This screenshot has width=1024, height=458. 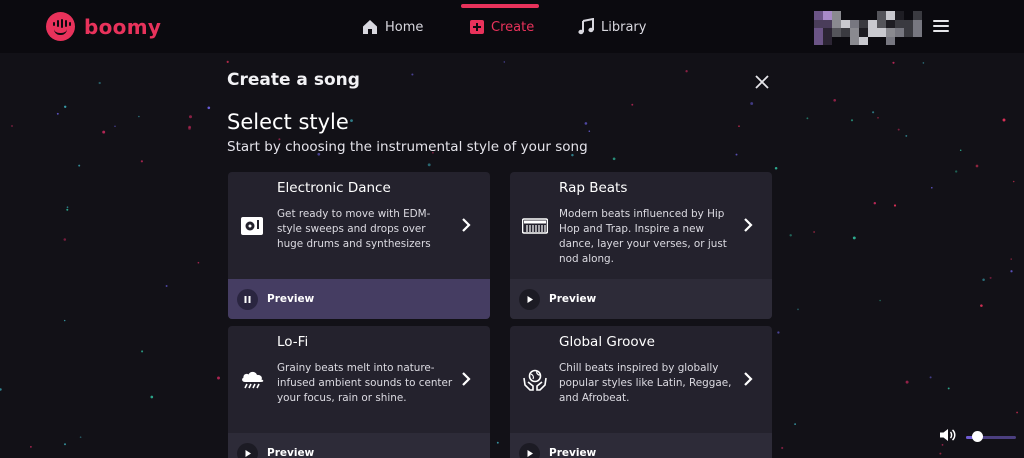 What do you see at coordinates (607, 342) in the screenshot?
I see `style-title: Global Groove` at bounding box center [607, 342].